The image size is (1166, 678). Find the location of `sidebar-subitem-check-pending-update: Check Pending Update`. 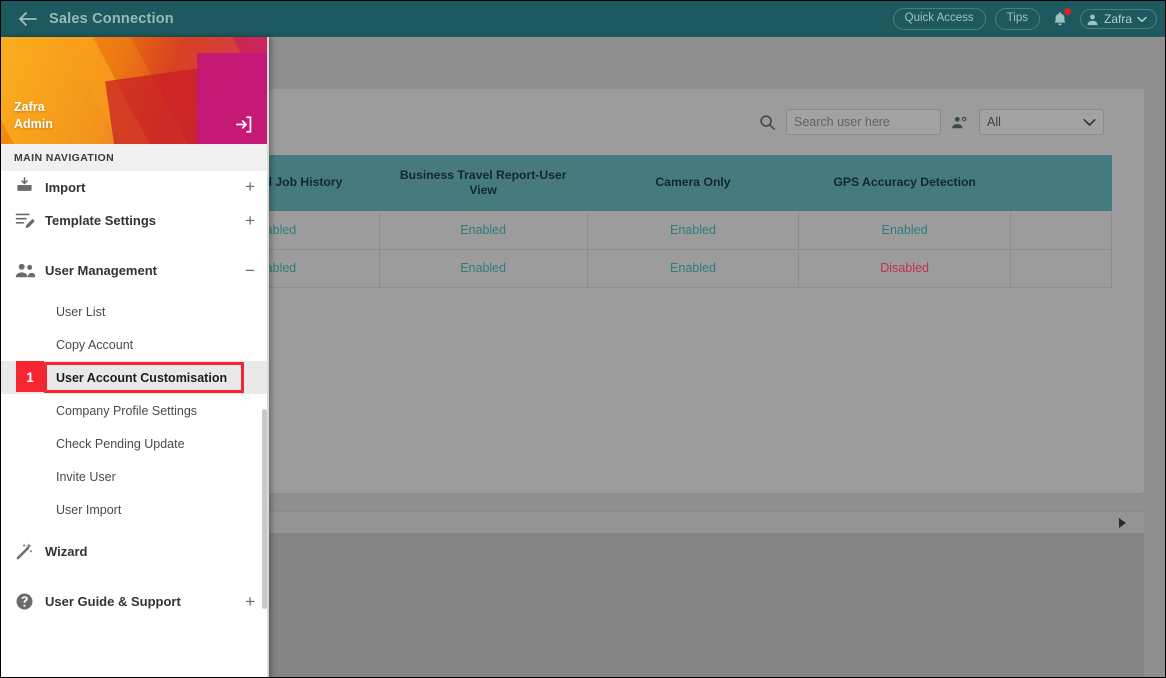

sidebar-subitem-check-pending-update: Check Pending Update is located at coordinates (135, 443).